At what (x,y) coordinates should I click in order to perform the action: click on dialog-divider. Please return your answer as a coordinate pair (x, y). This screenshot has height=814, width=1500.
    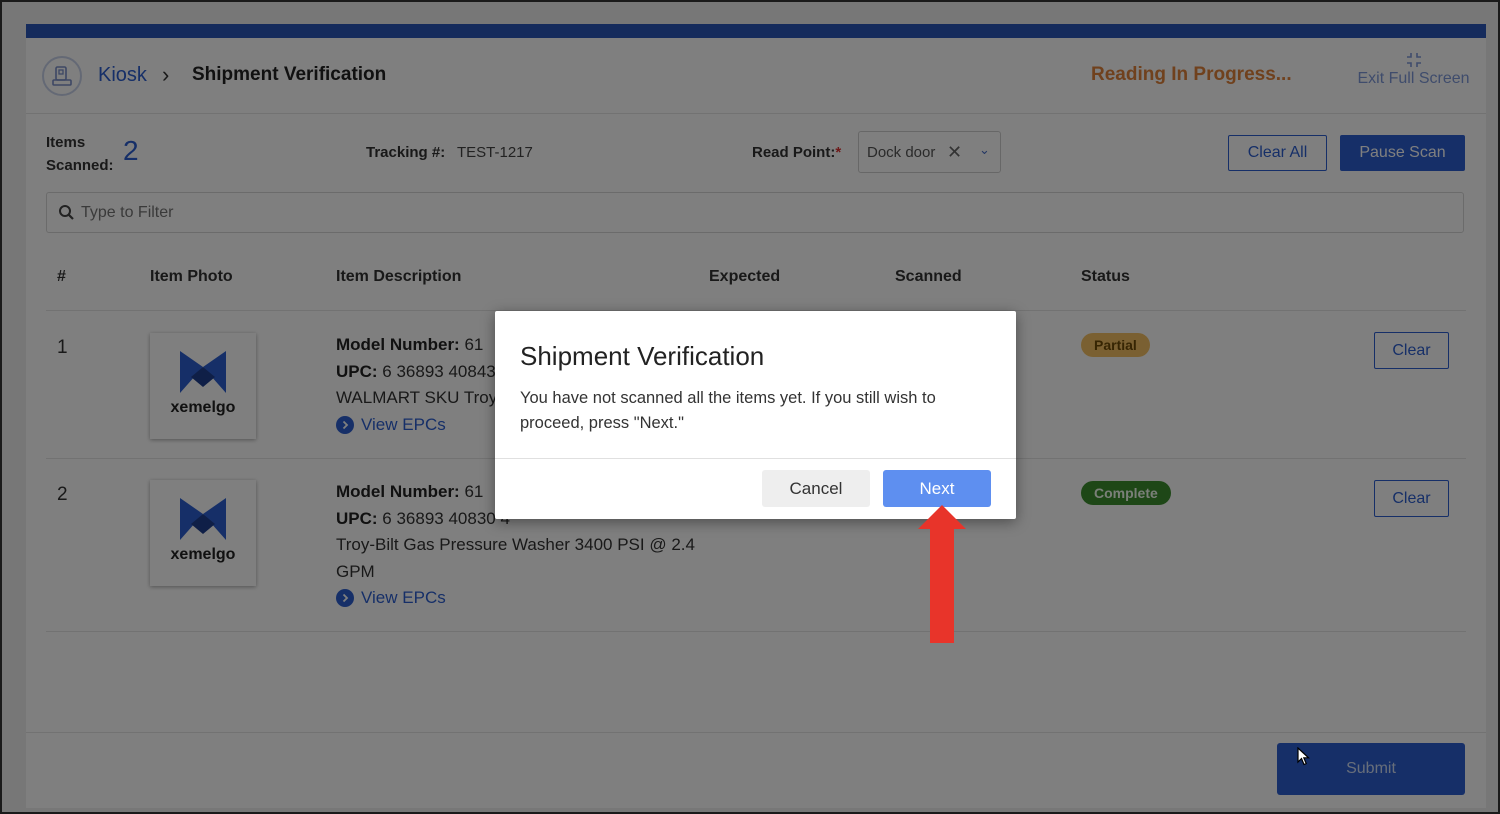
    Looking at the image, I should click on (755, 458).